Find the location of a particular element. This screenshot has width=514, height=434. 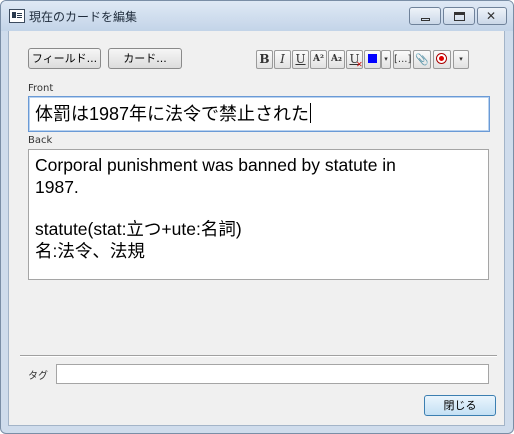

app-icon is located at coordinates (17, 16).